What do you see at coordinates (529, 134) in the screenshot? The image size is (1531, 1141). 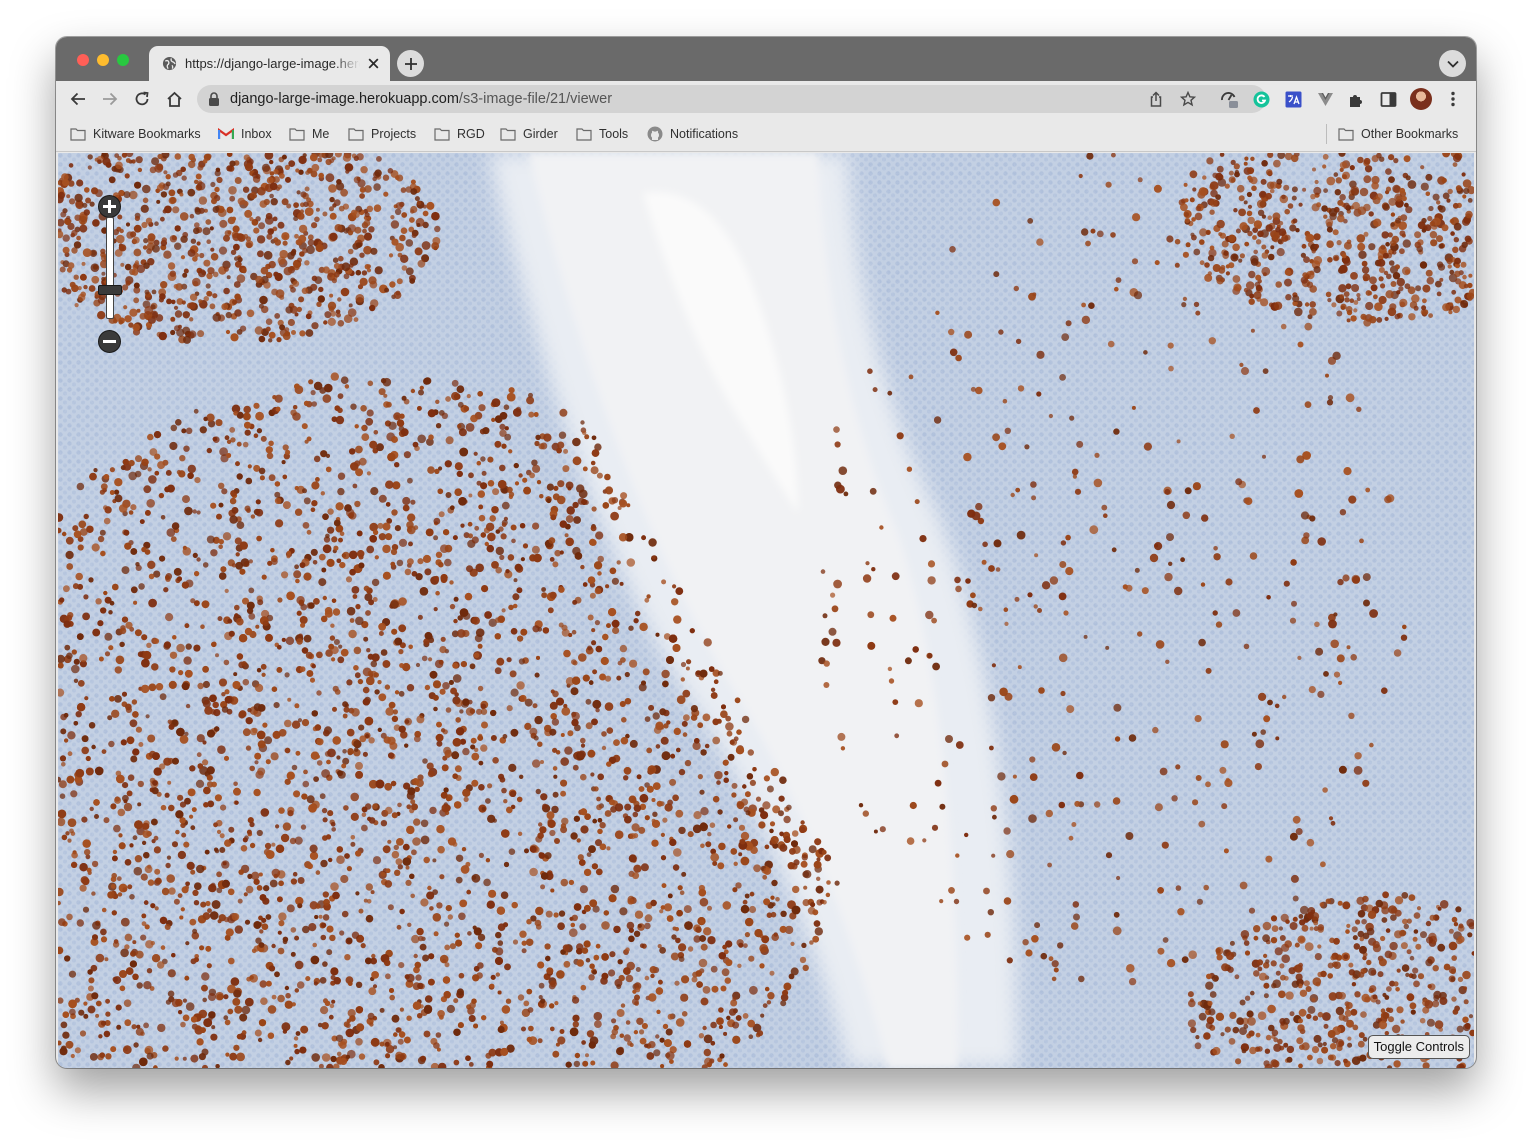 I see `bookmark-girder: Girder` at bounding box center [529, 134].